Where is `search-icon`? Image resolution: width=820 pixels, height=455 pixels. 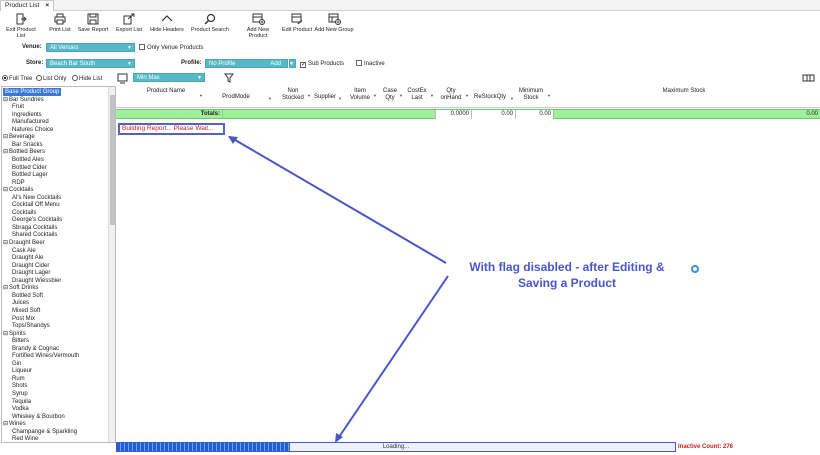
search-icon is located at coordinates (210, 19).